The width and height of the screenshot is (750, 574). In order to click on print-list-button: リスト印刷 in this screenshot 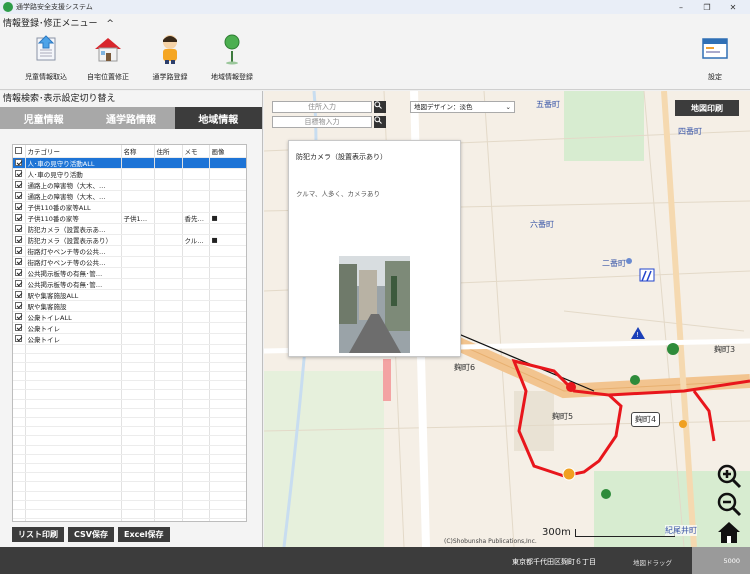, I will do `click(38, 534)`.